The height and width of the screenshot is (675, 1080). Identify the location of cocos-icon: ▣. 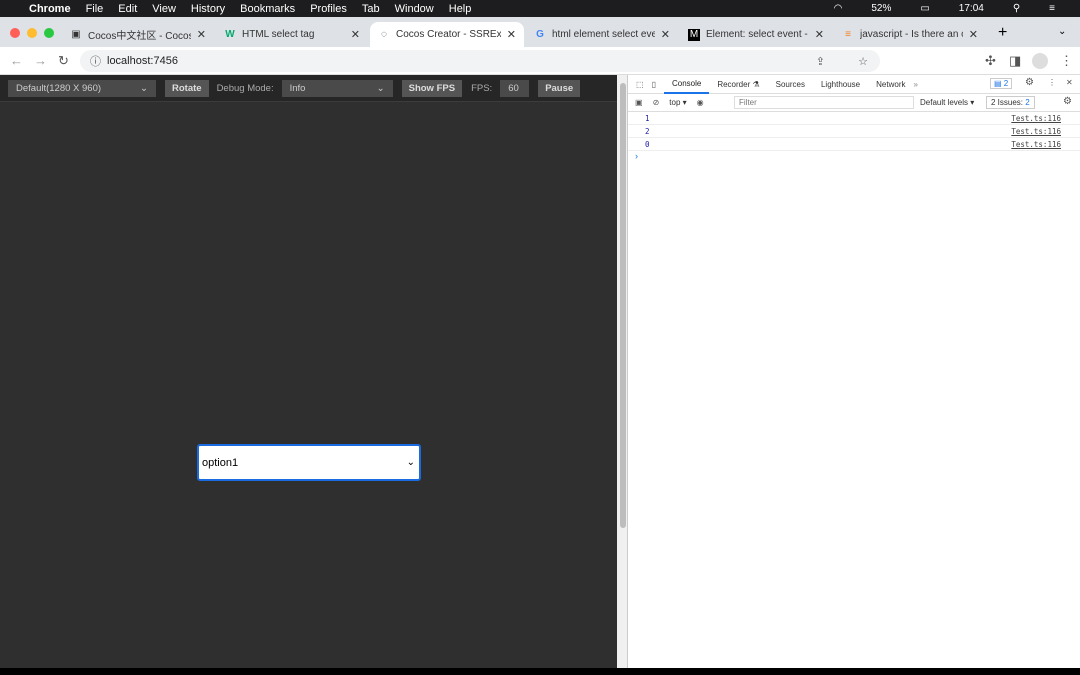
(76, 34).